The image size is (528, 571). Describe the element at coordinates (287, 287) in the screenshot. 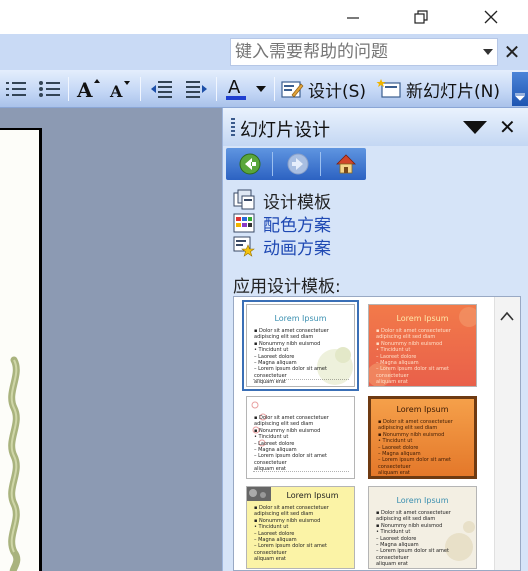

I see `apply-template-label: 应用设计模板:` at that location.